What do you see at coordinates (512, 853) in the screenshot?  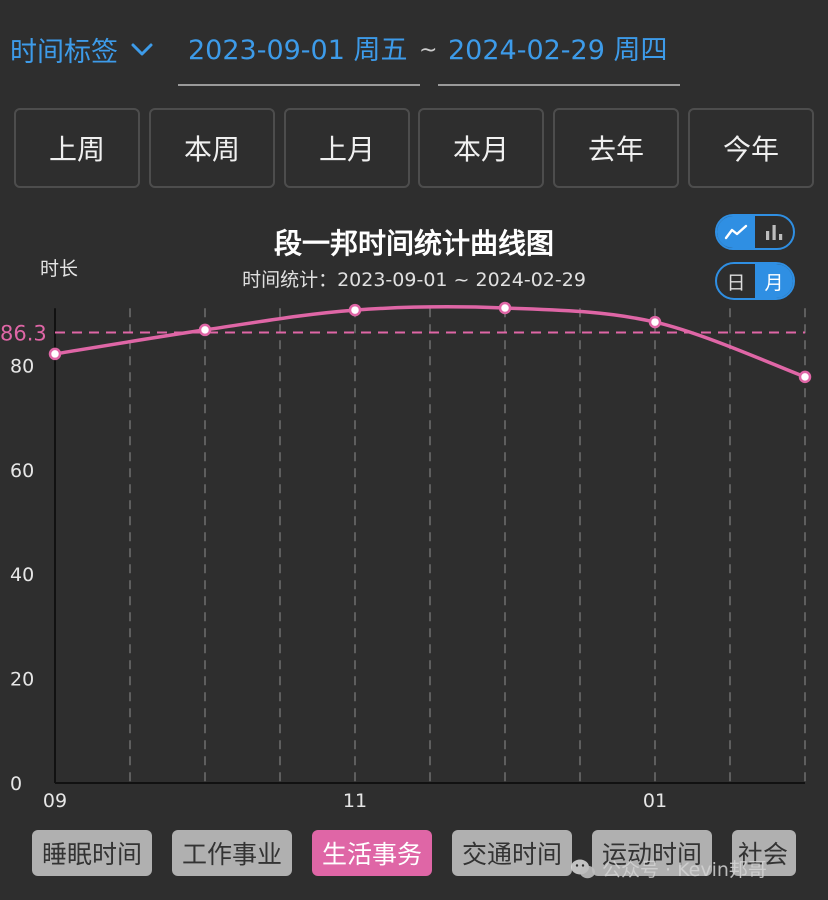 I see `category-tab-commute: 交通时间` at bounding box center [512, 853].